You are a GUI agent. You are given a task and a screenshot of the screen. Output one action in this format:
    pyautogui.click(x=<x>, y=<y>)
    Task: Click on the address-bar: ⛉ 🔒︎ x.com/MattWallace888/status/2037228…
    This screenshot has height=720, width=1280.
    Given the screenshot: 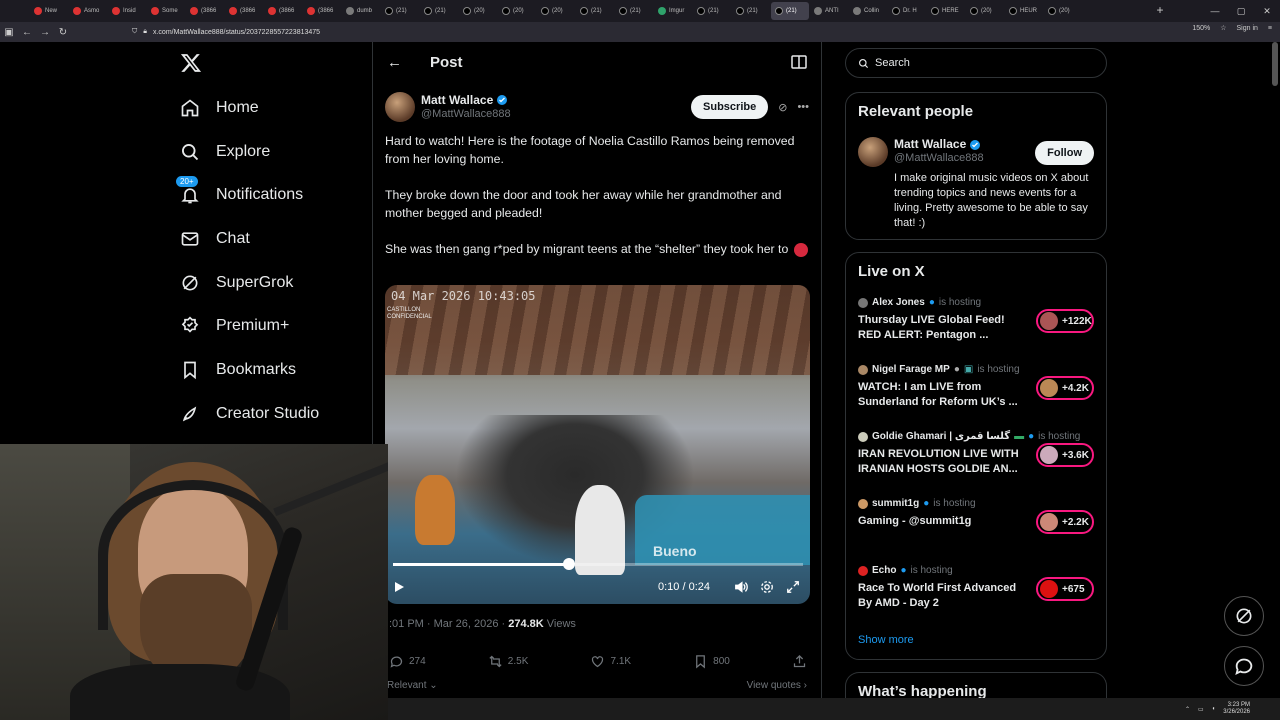 What is the action you would take?
    pyautogui.click(x=627, y=32)
    